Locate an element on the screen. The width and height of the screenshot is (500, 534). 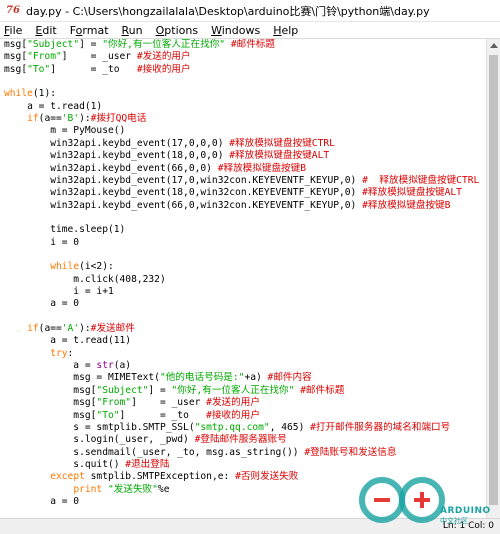
code-token: #打开邮件服务器的域名和端口号 is located at coordinates (380, 427).